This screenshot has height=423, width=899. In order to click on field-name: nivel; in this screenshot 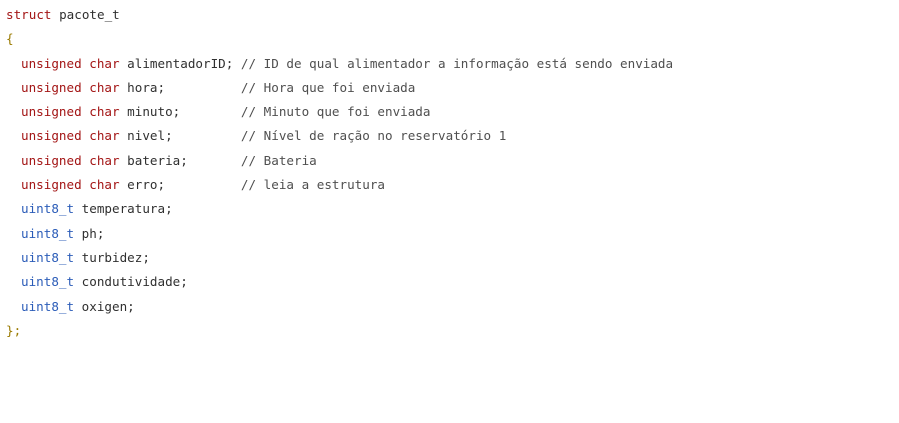, I will do `click(150, 136)`.